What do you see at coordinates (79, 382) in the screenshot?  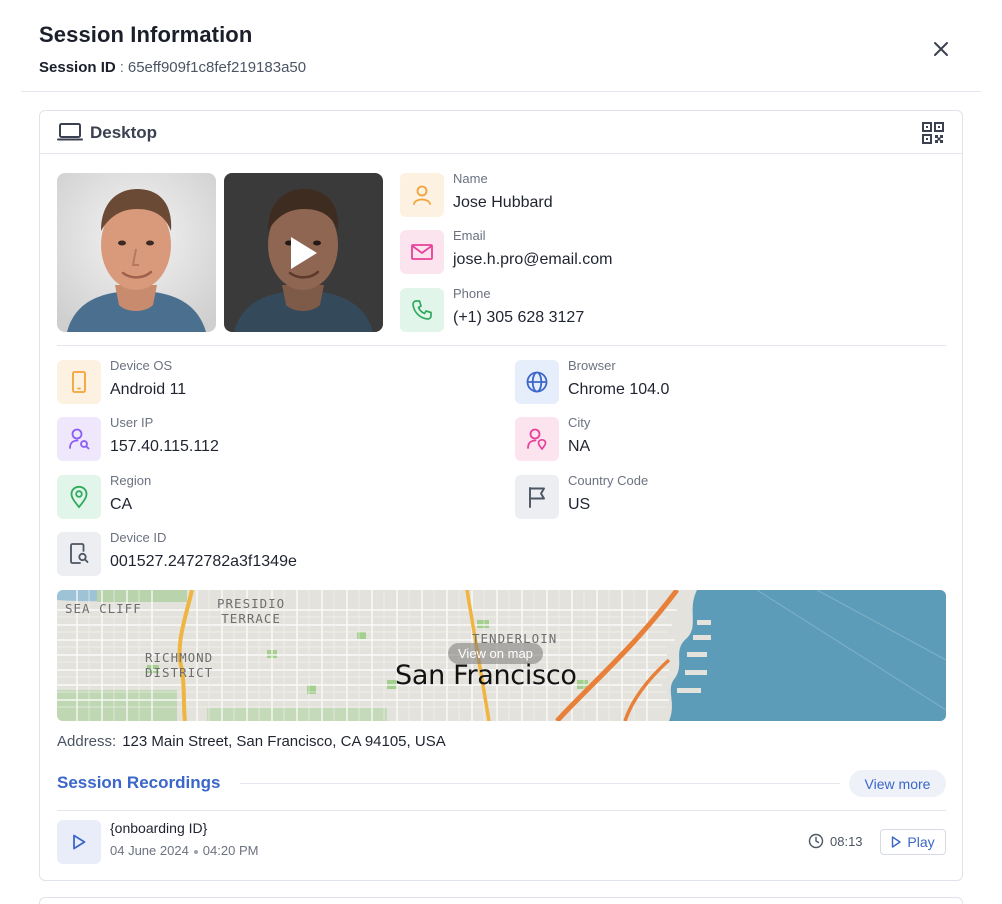 I see `smartphone-icon` at bounding box center [79, 382].